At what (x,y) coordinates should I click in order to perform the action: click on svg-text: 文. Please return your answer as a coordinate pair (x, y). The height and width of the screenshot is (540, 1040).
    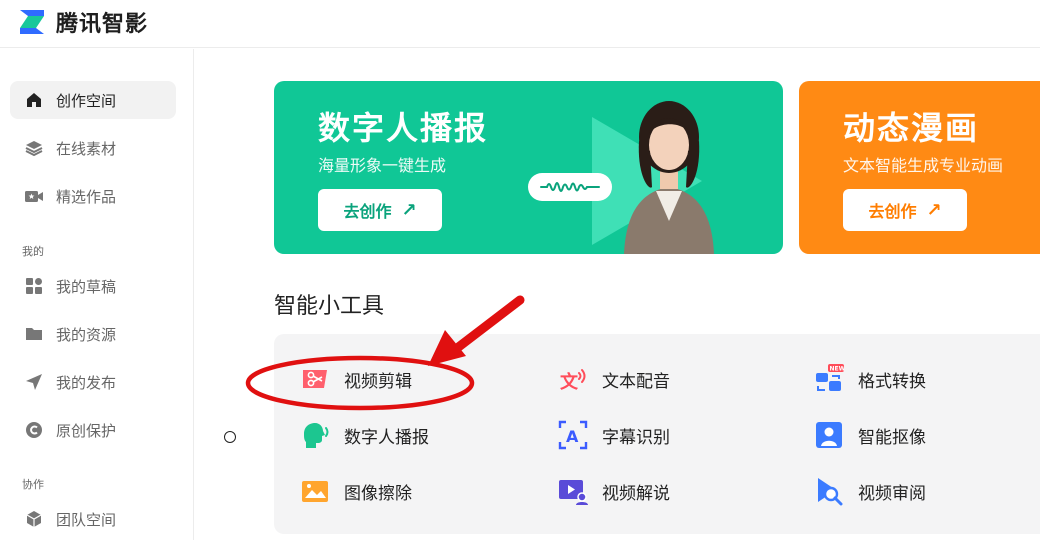
    Looking at the image, I should click on (569, 382).